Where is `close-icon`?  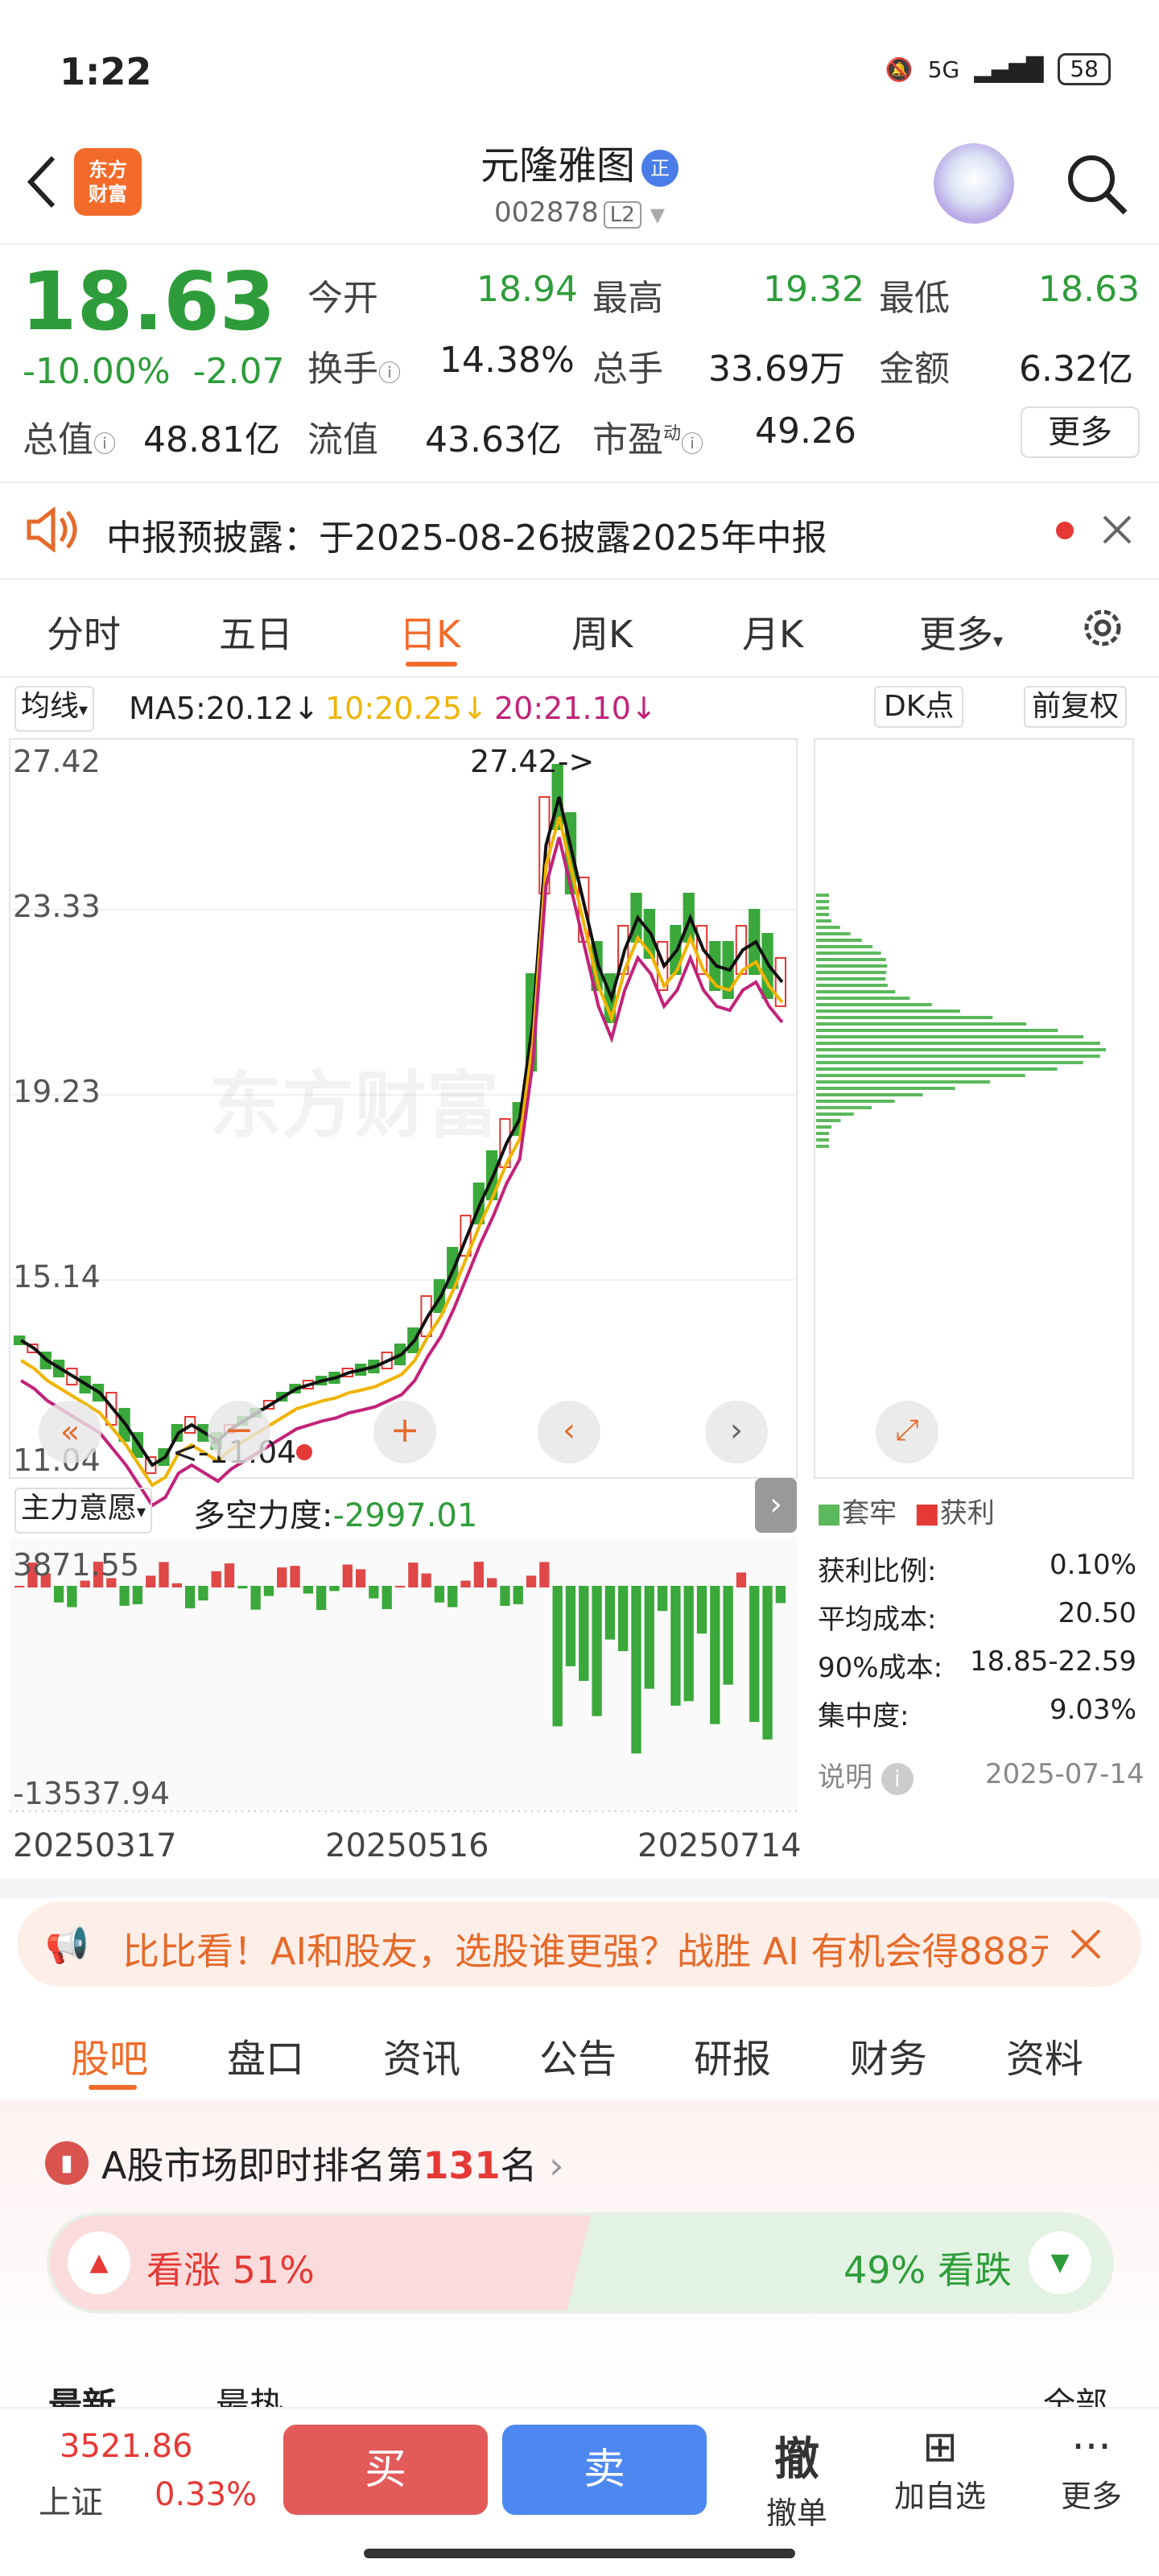
close-icon is located at coordinates (1117, 529).